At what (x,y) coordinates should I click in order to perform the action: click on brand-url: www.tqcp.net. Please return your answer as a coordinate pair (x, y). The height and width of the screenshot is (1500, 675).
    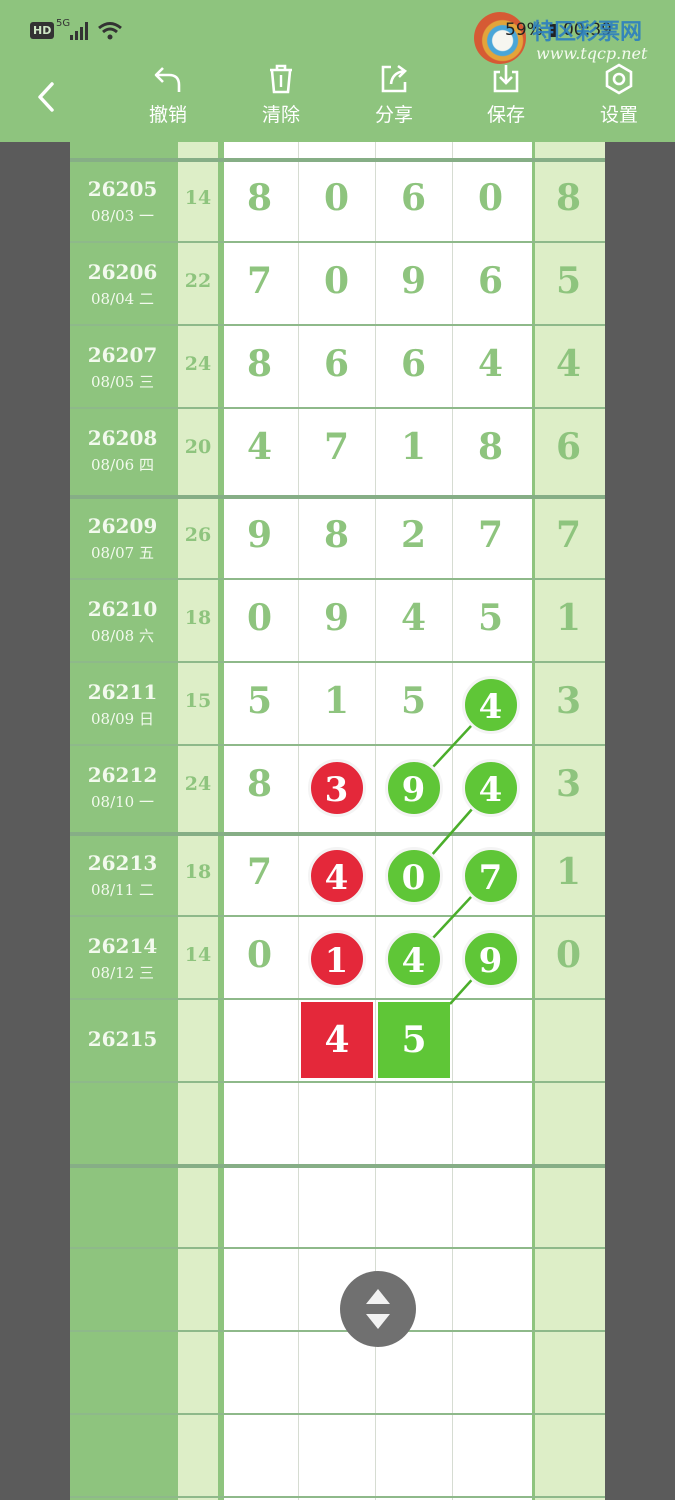
    Looking at the image, I should click on (592, 53).